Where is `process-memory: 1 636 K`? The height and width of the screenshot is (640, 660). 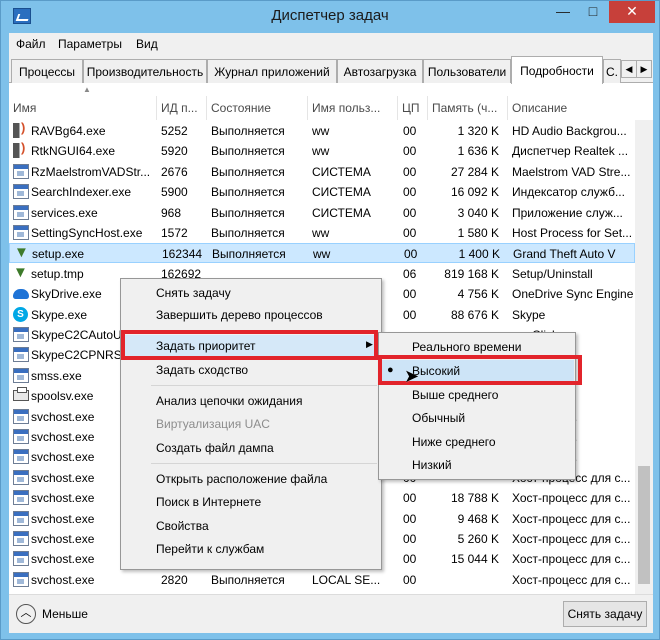
process-memory: 1 636 K is located at coordinates (478, 151).